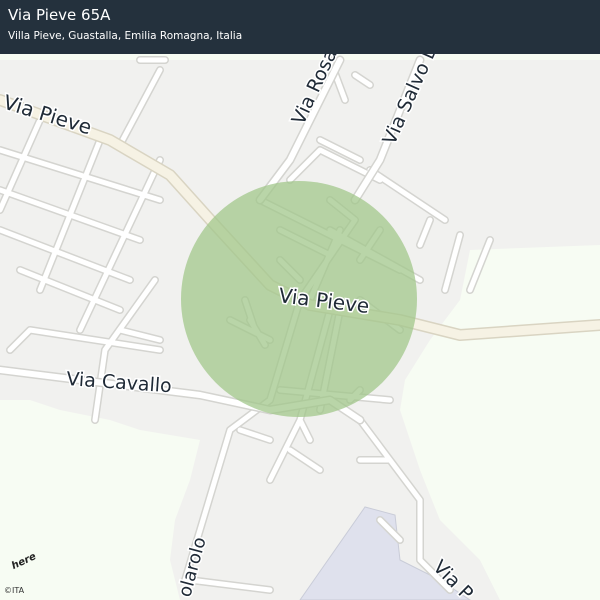 The height and width of the screenshot is (600, 600). What do you see at coordinates (59, 15) in the screenshot?
I see `address-title: Via Pieve 65A` at bounding box center [59, 15].